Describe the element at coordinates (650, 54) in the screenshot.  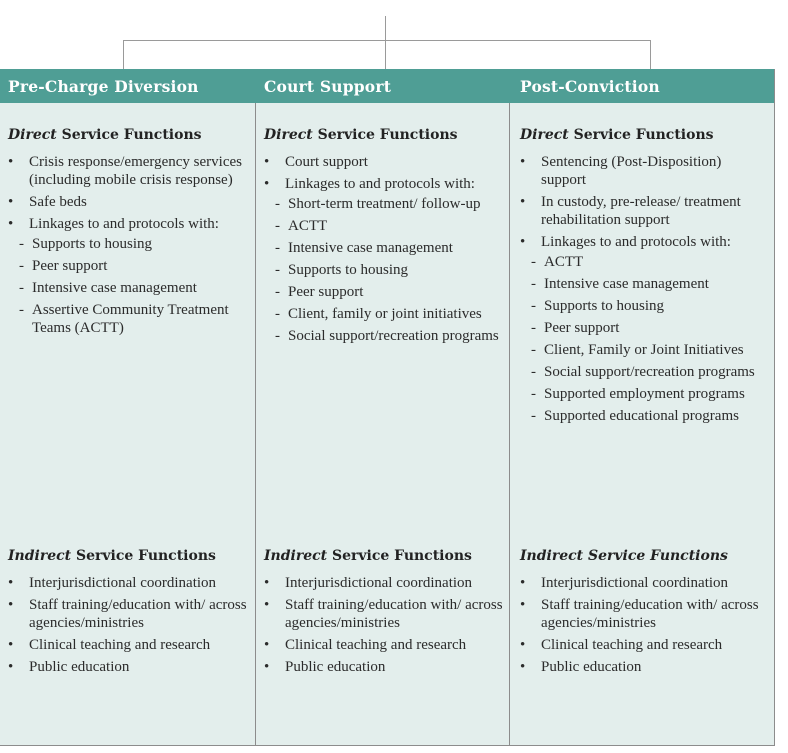
I see `connector-right-drop` at that location.